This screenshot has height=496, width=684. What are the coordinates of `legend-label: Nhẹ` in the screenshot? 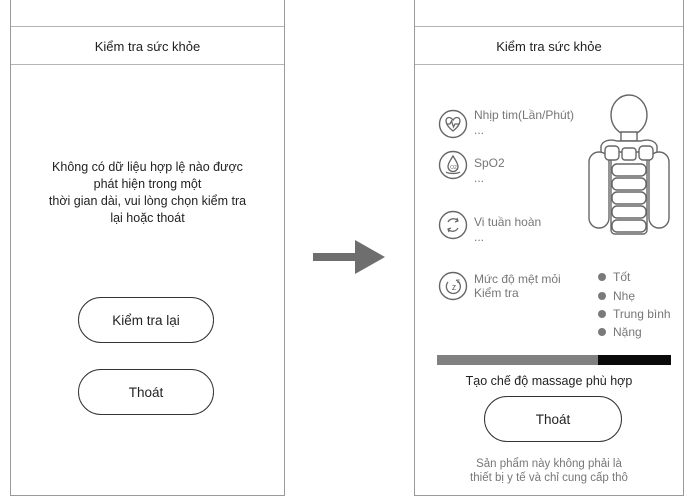 It's located at (624, 296).